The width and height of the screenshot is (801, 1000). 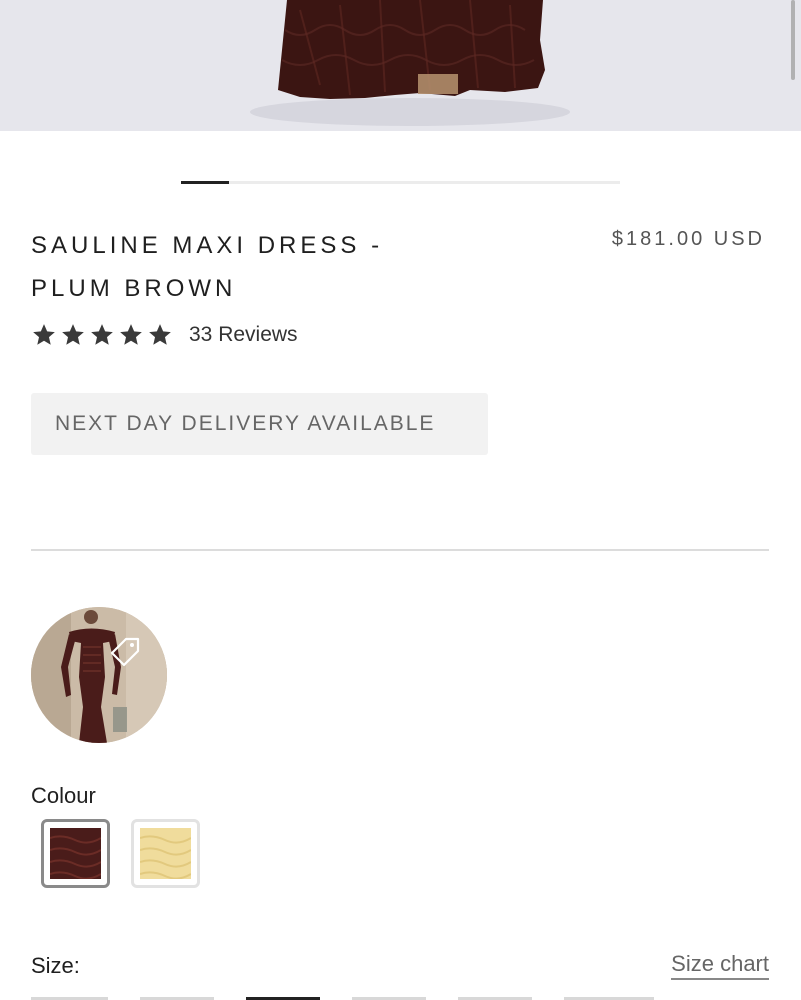 What do you see at coordinates (400, 182) in the screenshot?
I see `carousel-progress` at bounding box center [400, 182].